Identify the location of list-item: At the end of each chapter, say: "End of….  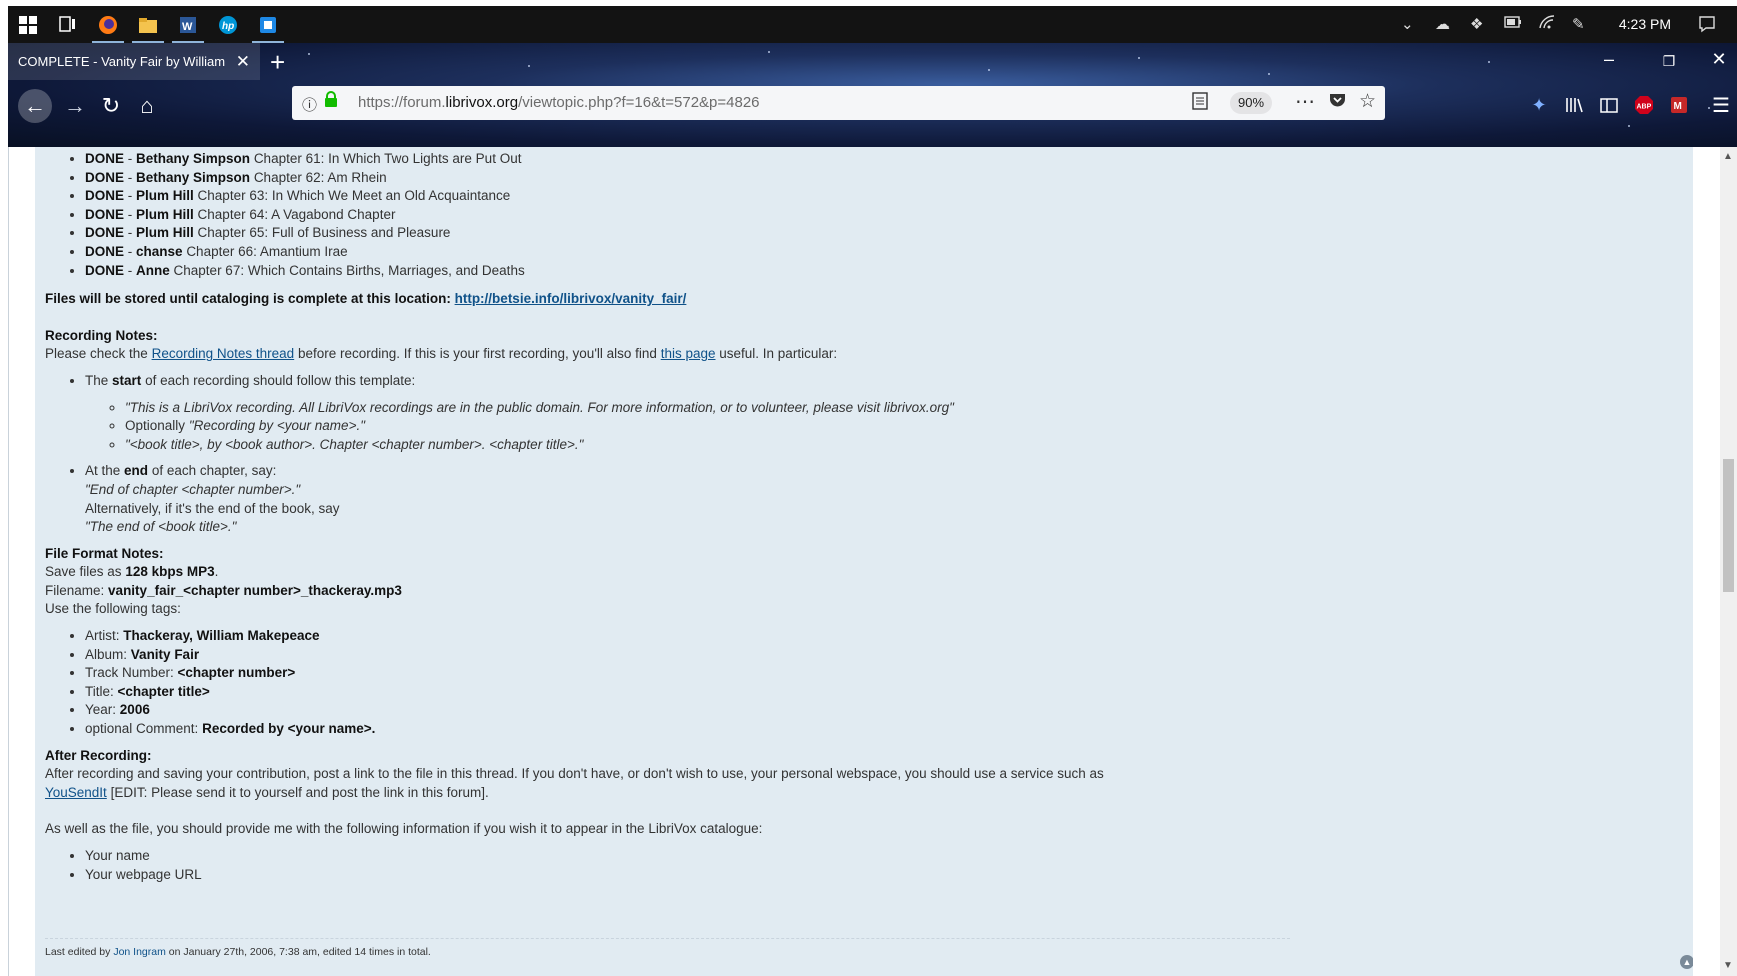
(815, 499).